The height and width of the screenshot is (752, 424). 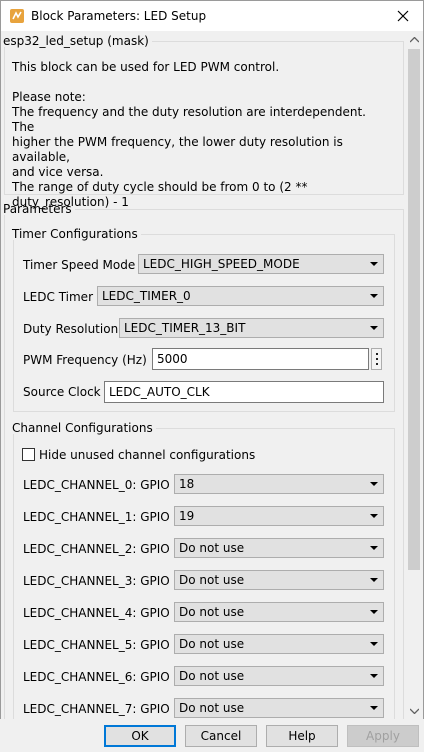 What do you see at coordinates (58, 172) in the screenshot?
I see `note-line: and vice versa.` at bounding box center [58, 172].